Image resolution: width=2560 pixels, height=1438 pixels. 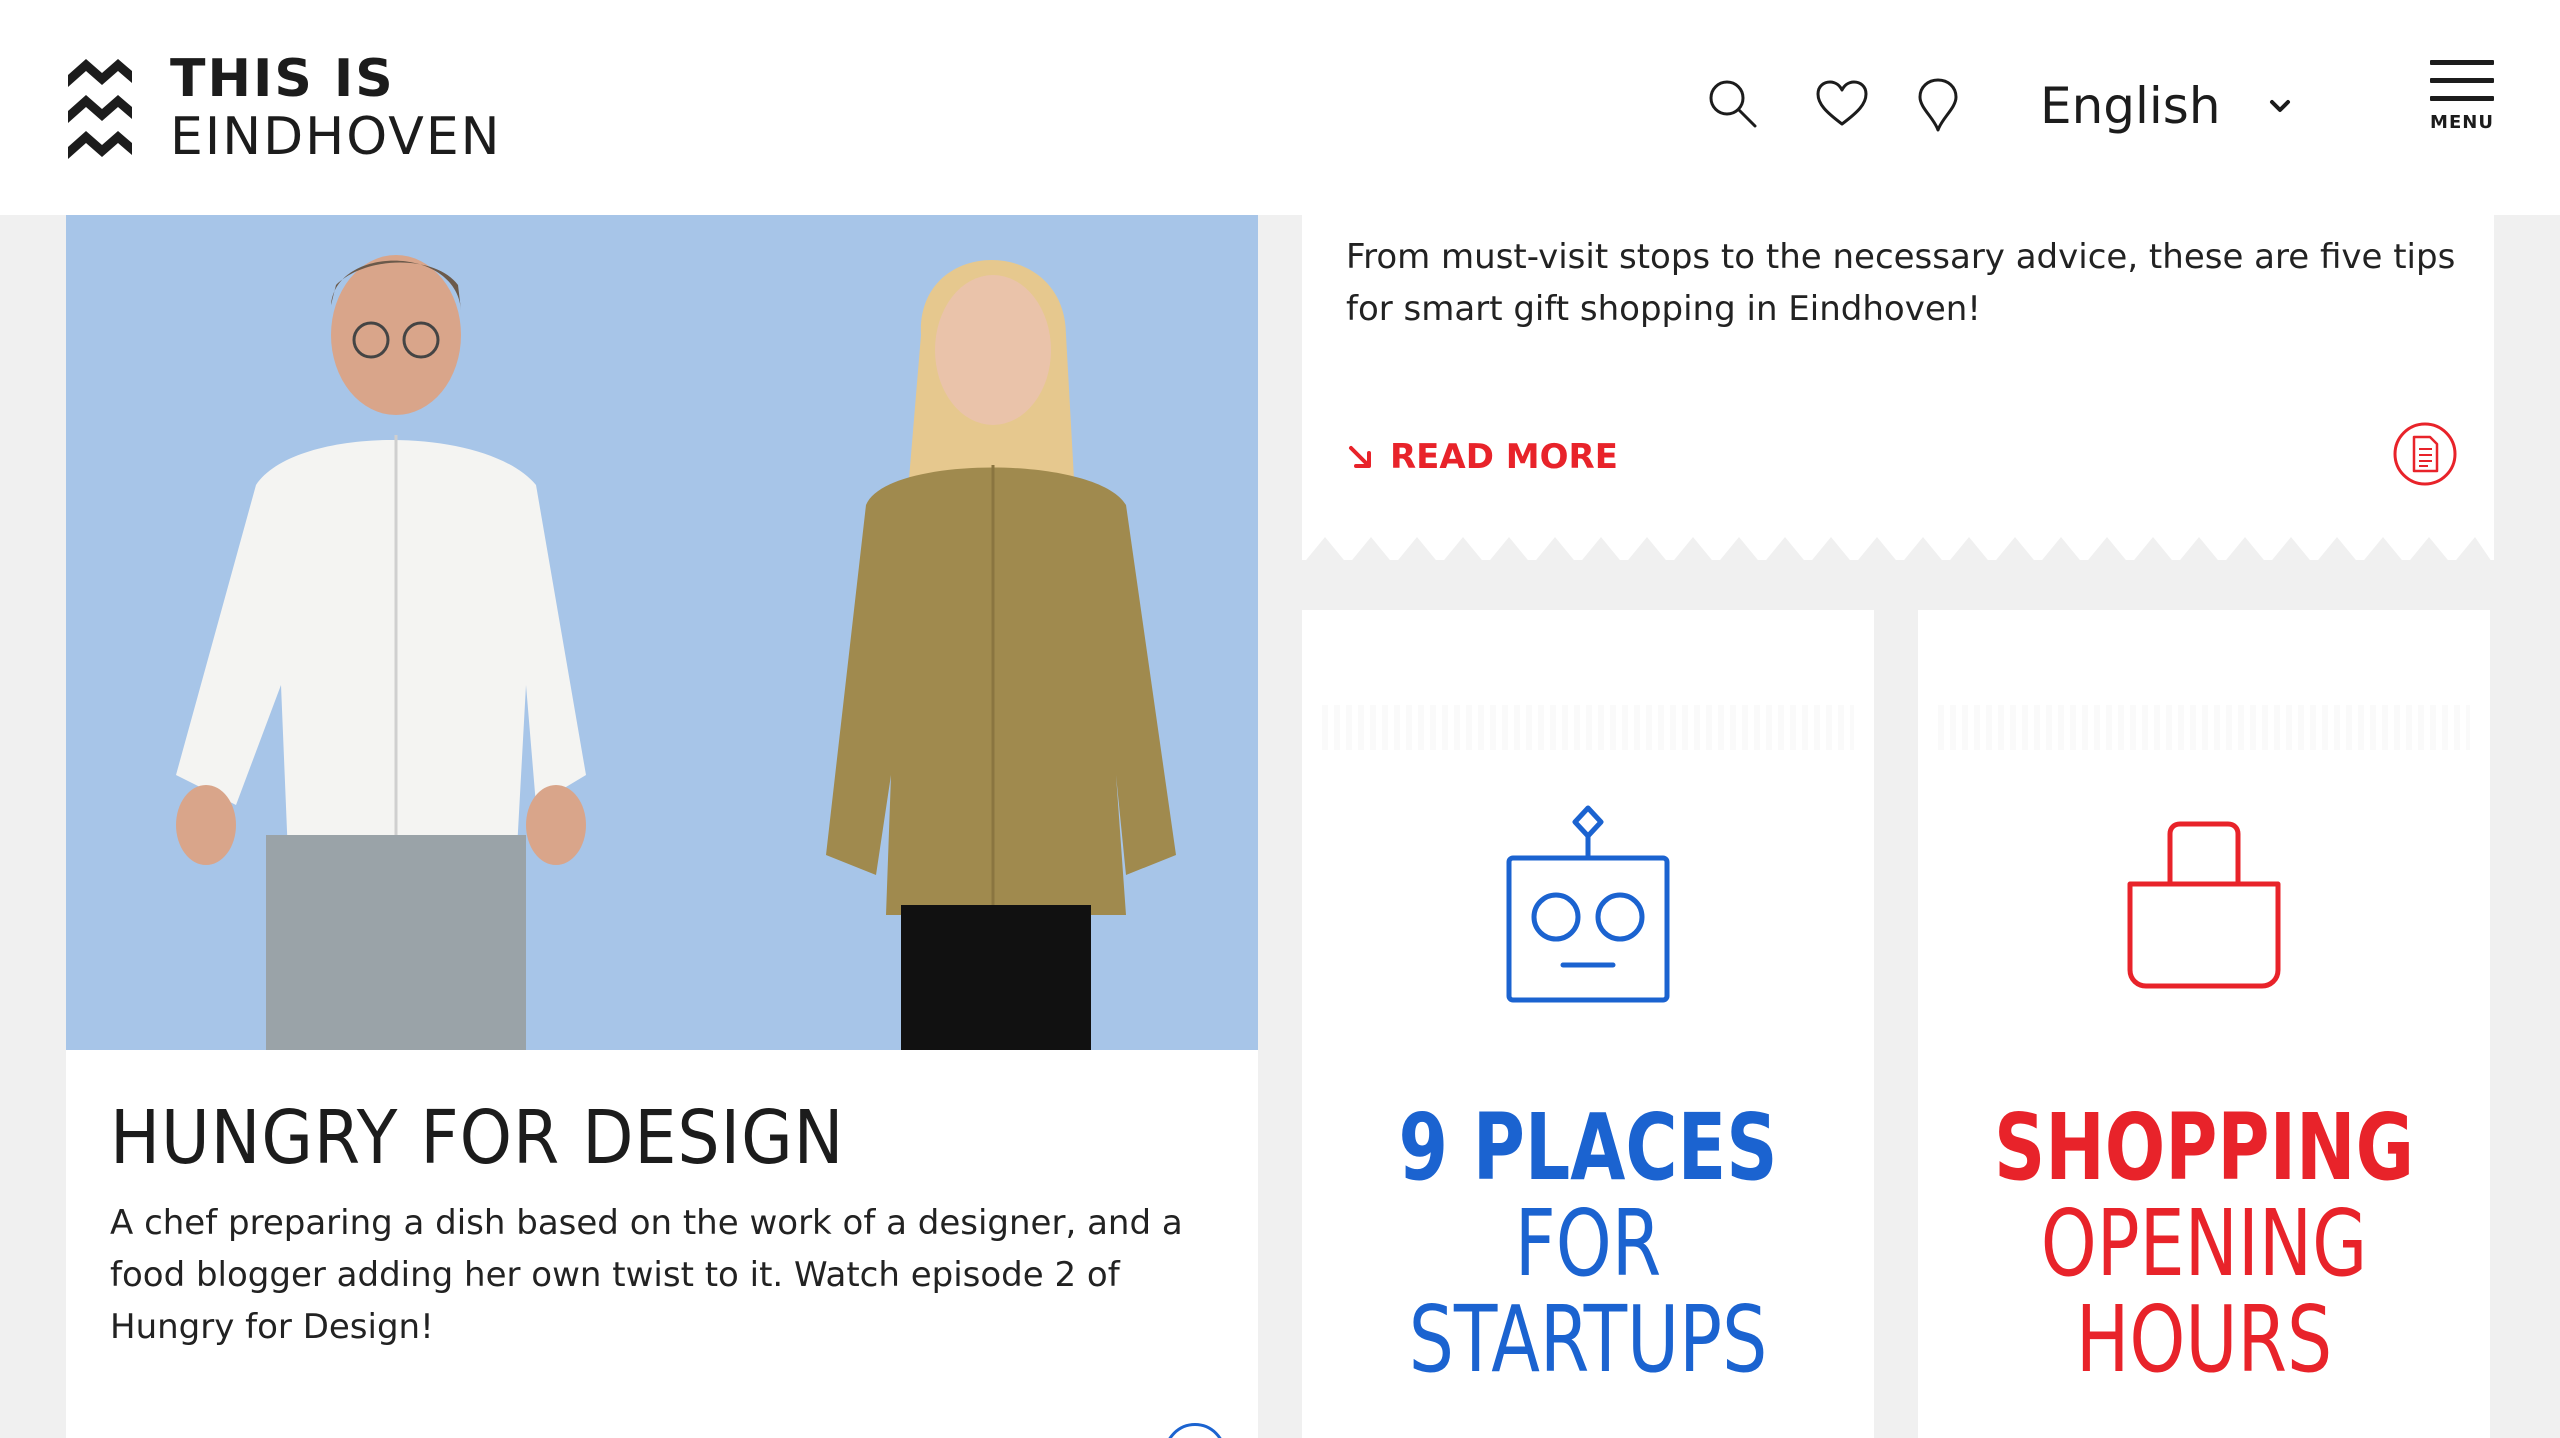 What do you see at coordinates (1938, 104) in the screenshot?
I see `map-pin-icon` at bounding box center [1938, 104].